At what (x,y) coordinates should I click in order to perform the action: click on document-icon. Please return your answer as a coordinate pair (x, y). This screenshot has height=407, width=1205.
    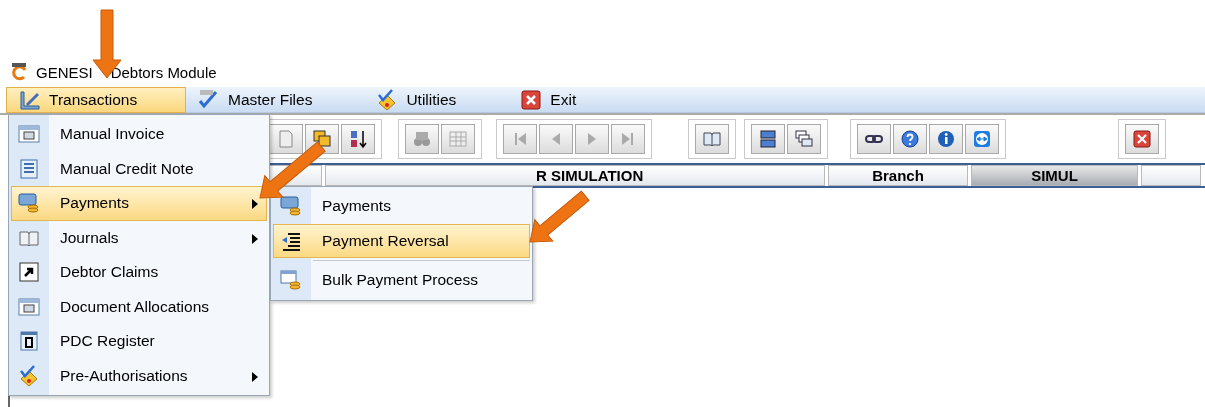
    Looking at the image, I should click on (286, 139).